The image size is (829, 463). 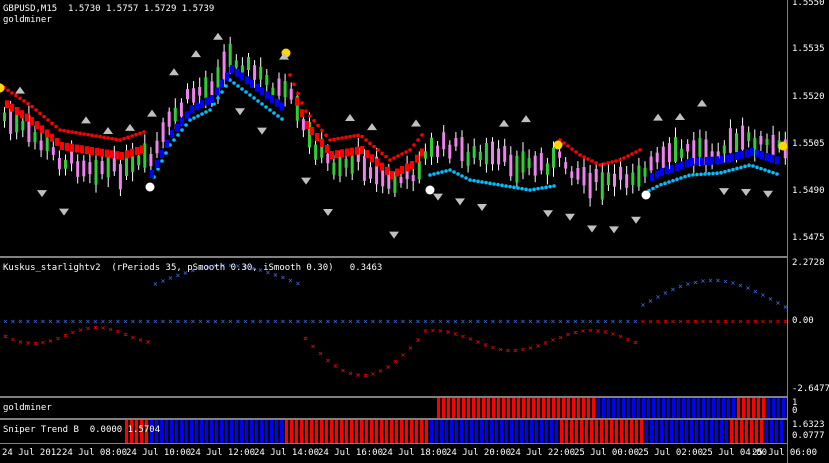 I want to click on goldminer-pane: goldminer, so click(x=393, y=408).